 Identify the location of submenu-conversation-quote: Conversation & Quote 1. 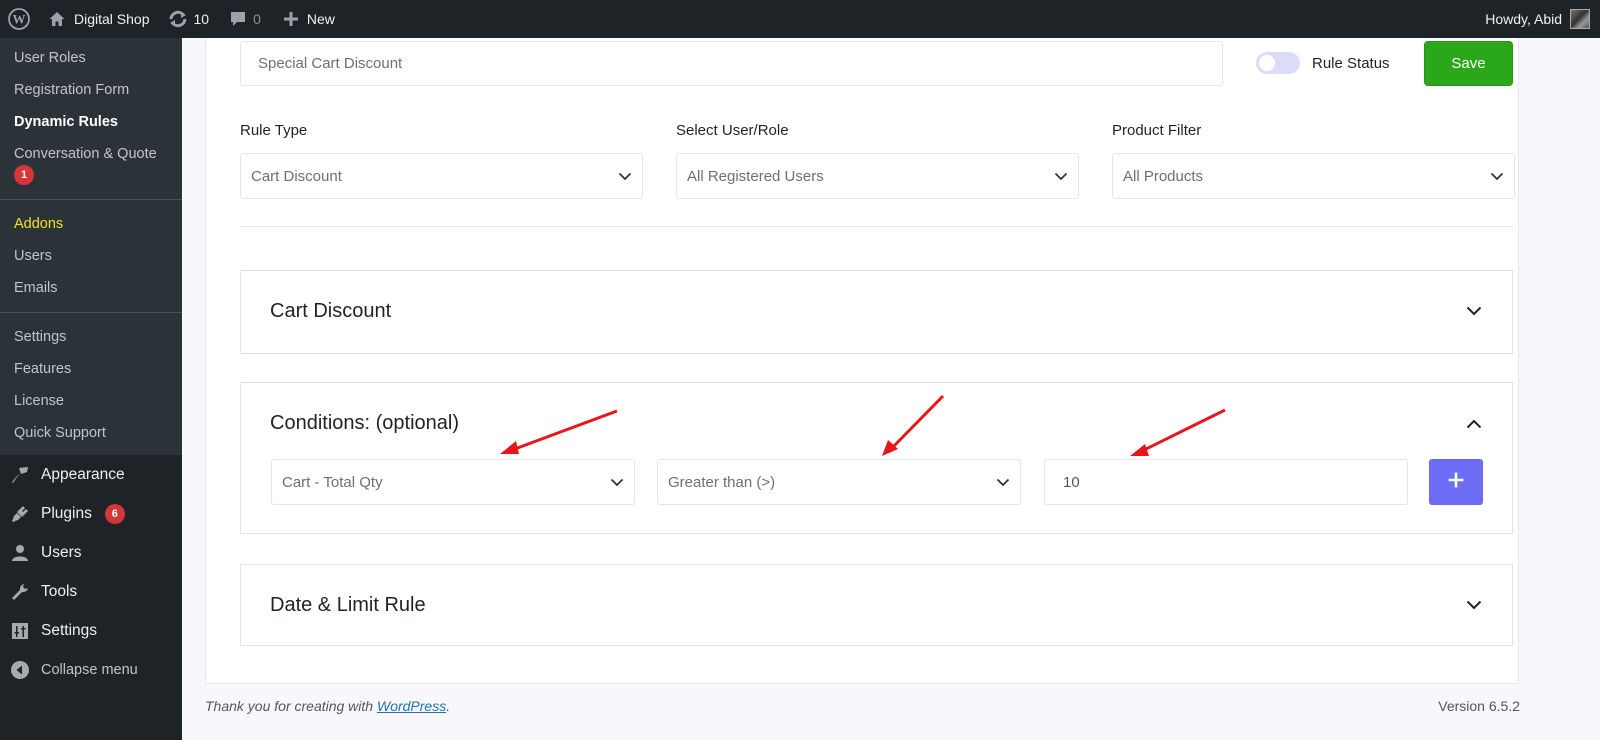
(91, 164).